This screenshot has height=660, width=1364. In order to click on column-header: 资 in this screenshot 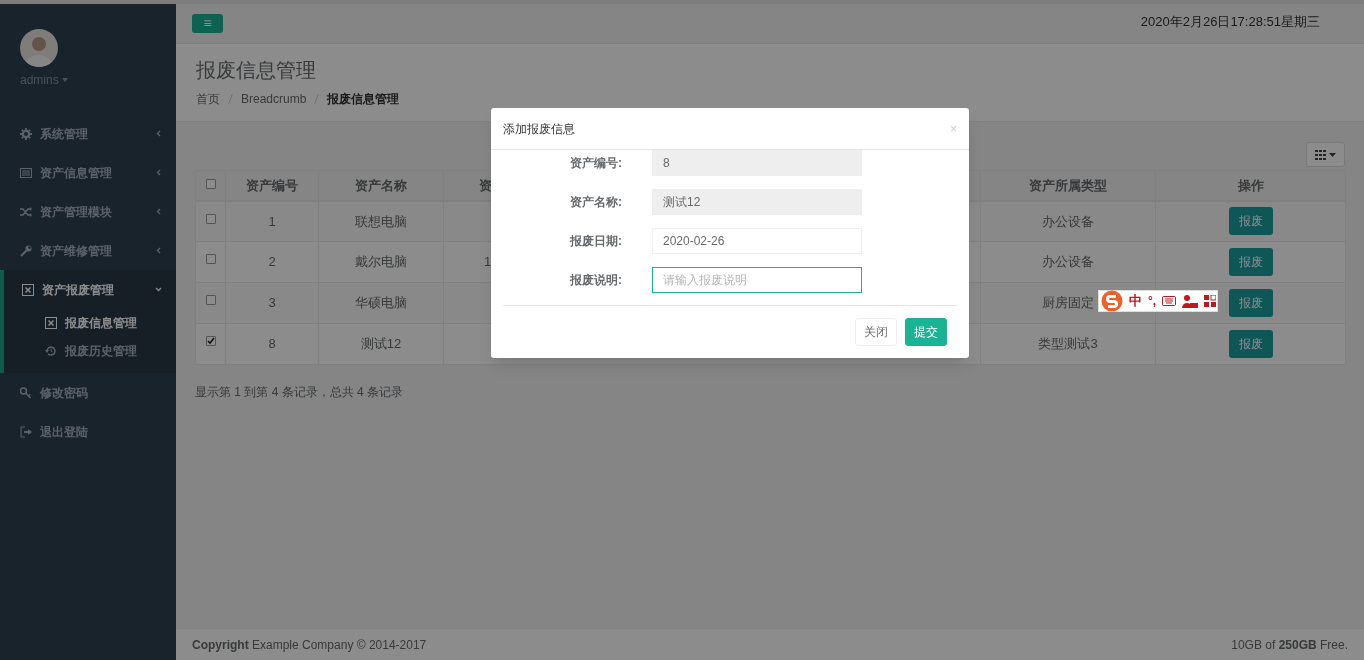, I will do `click(485, 185)`.